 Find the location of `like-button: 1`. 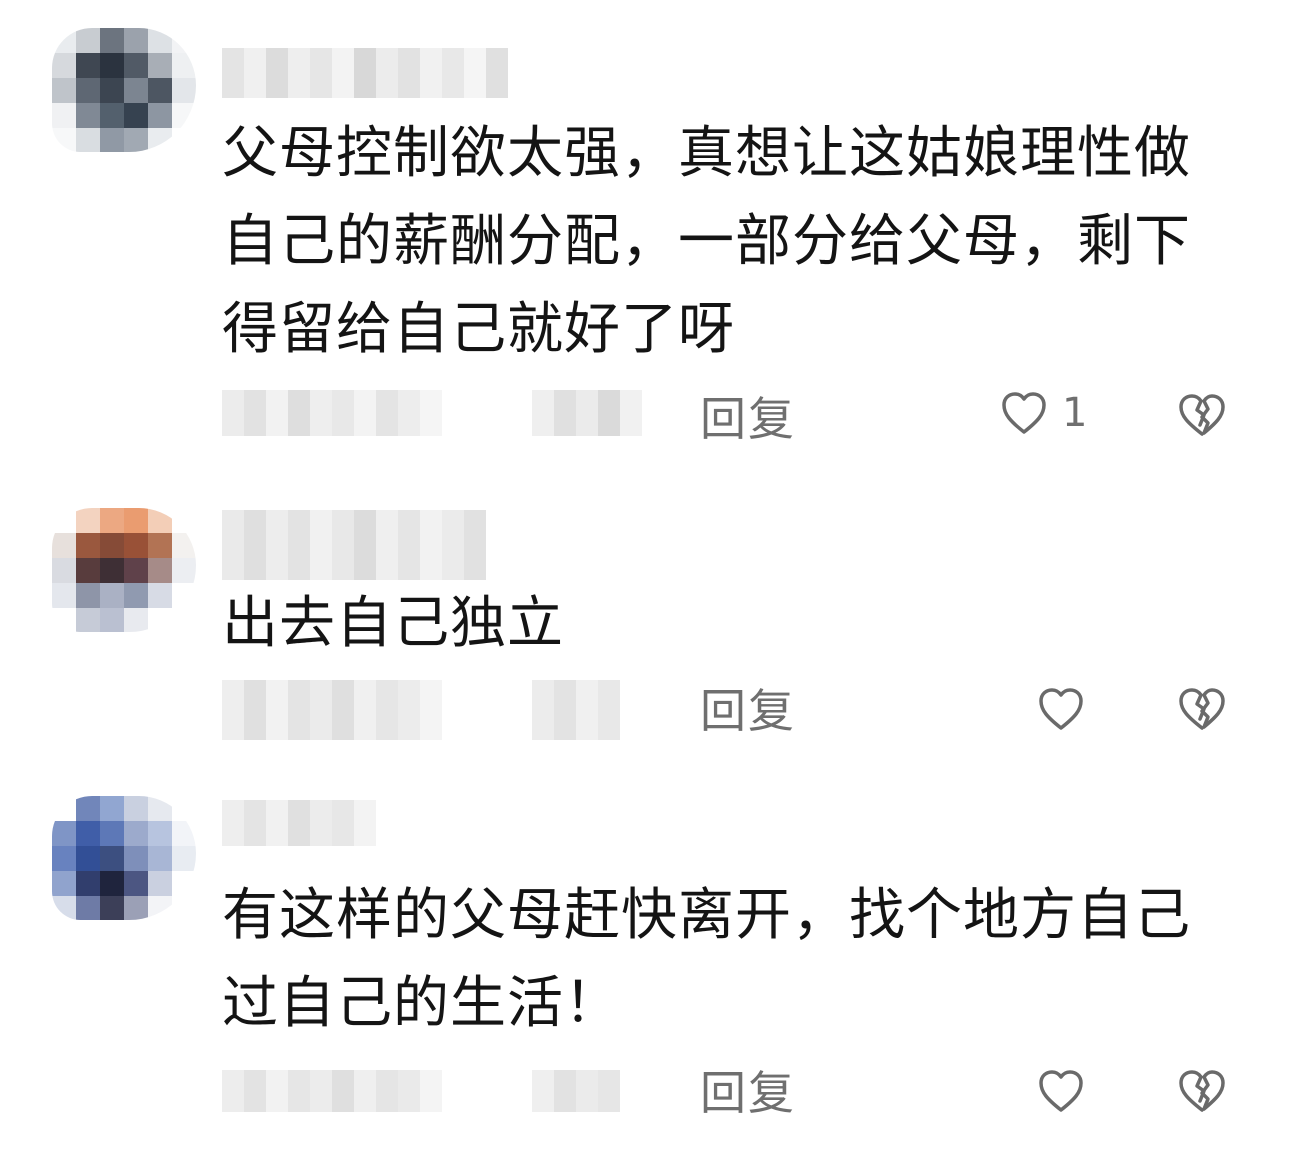

like-button: 1 is located at coordinates (1043, 413).